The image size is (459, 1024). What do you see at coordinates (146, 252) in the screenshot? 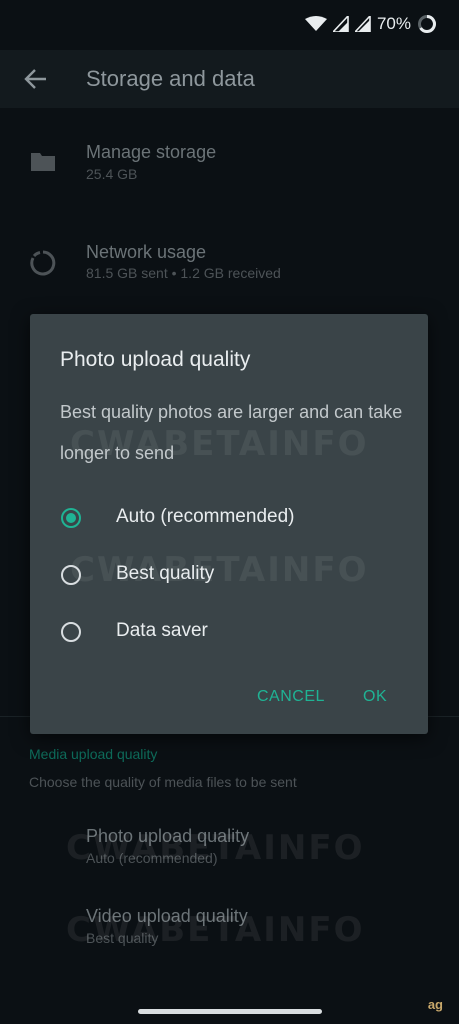
I see `network-usage-title: Network usage` at bounding box center [146, 252].